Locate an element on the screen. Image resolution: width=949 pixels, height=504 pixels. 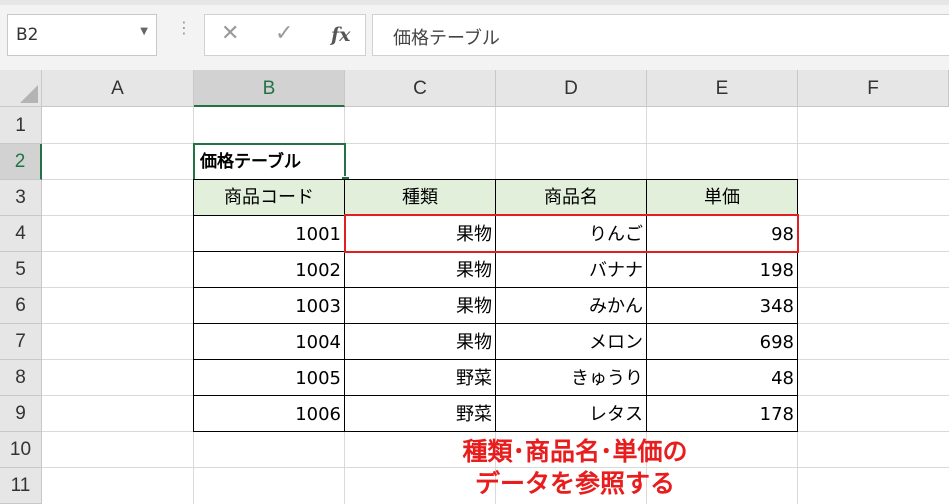
row-header-10: 10 is located at coordinates (21, 450).